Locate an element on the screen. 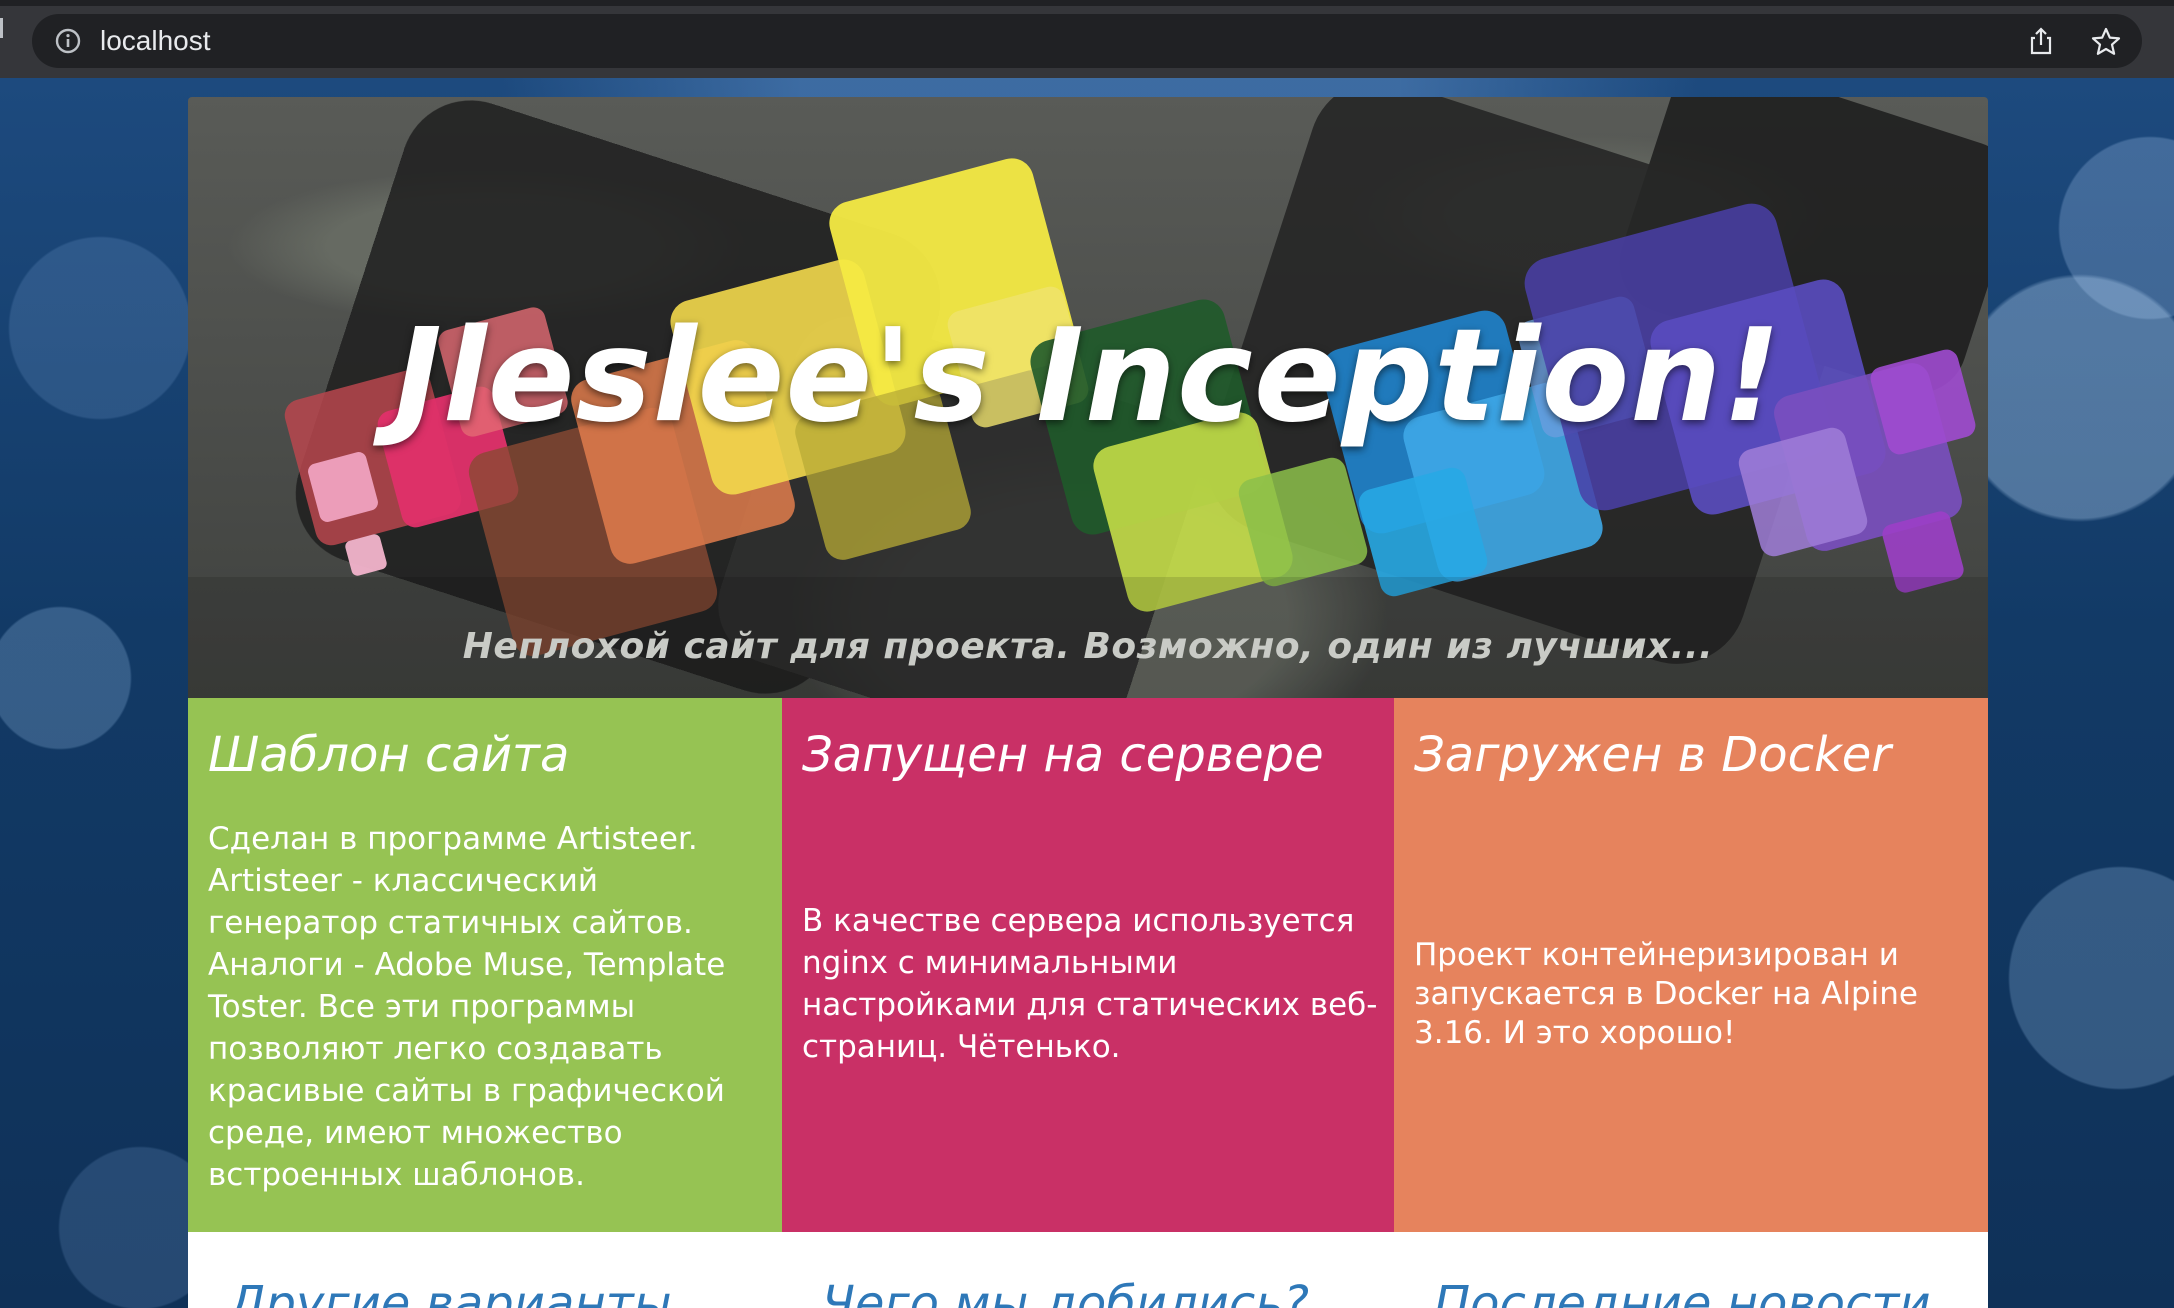 This screenshot has width=2174, height=1308. tab-edge is located at coordinates (1, 28).